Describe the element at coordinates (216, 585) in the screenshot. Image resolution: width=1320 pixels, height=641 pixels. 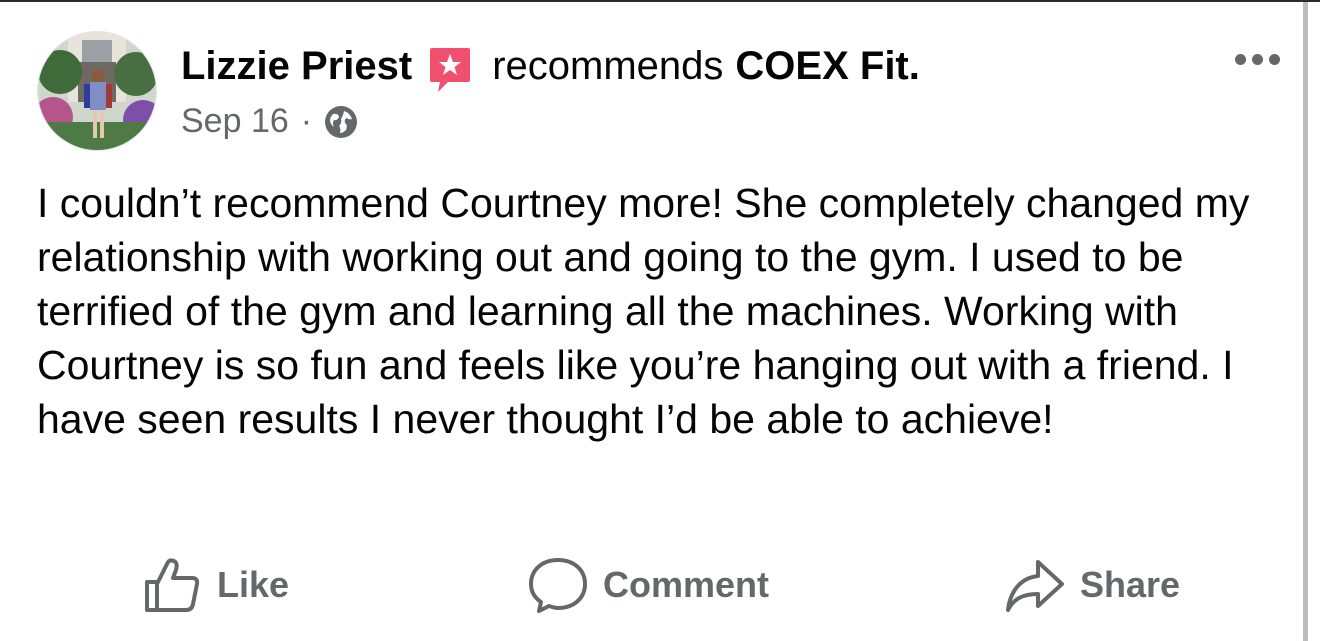
I see `like-button: Like` at that location.